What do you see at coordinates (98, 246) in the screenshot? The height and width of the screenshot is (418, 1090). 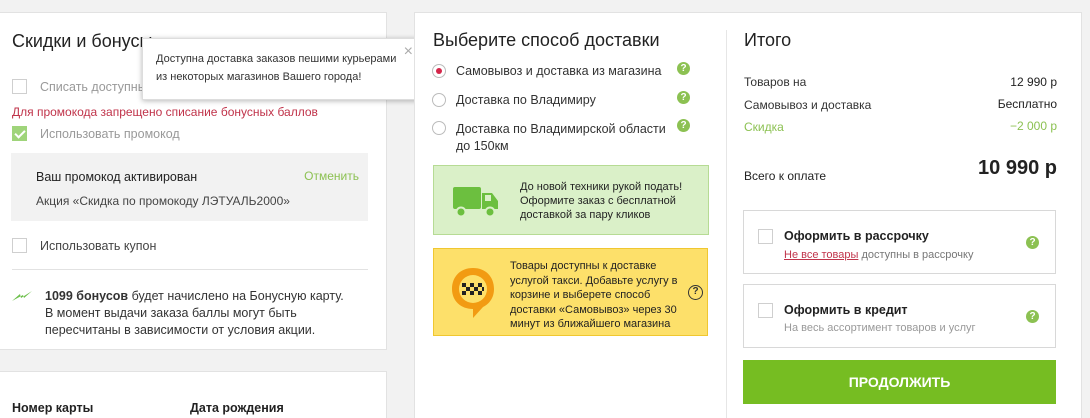 I see `use-coupon-label: Использовать купон` at bounding box center [98, 246].